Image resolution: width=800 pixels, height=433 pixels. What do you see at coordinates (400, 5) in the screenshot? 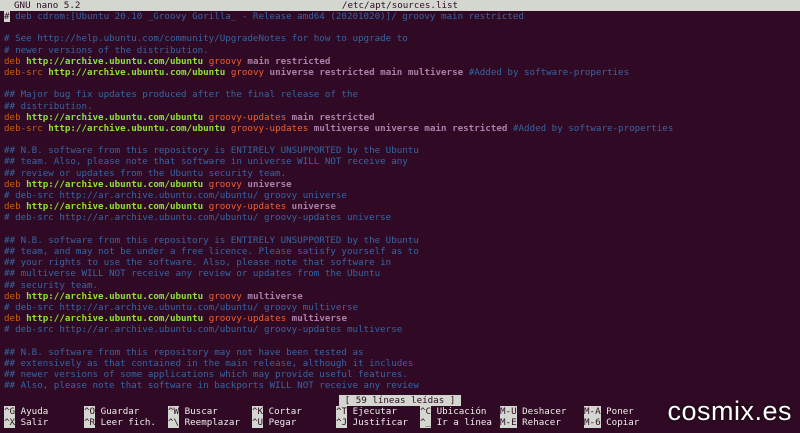
I see `file-path: /etc/apt/sources.list` at bounding box center [400, 5].